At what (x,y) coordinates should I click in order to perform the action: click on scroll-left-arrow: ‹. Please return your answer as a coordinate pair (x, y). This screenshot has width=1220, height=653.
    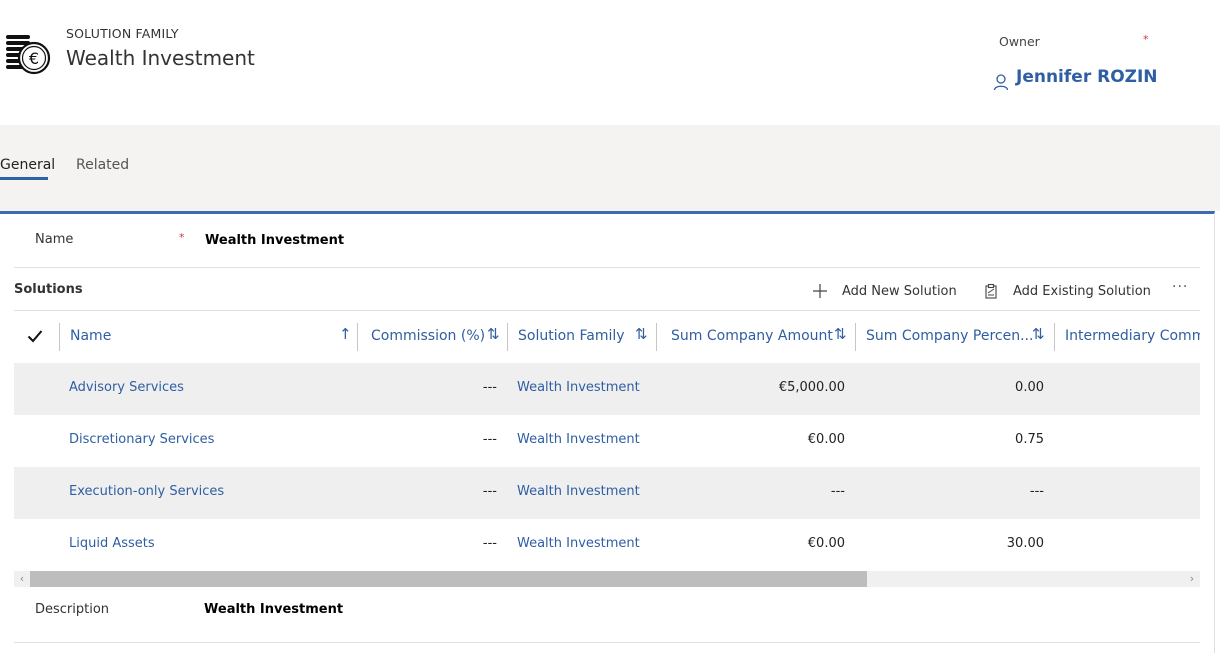
    Looking at the image, I should click on (22, 579).